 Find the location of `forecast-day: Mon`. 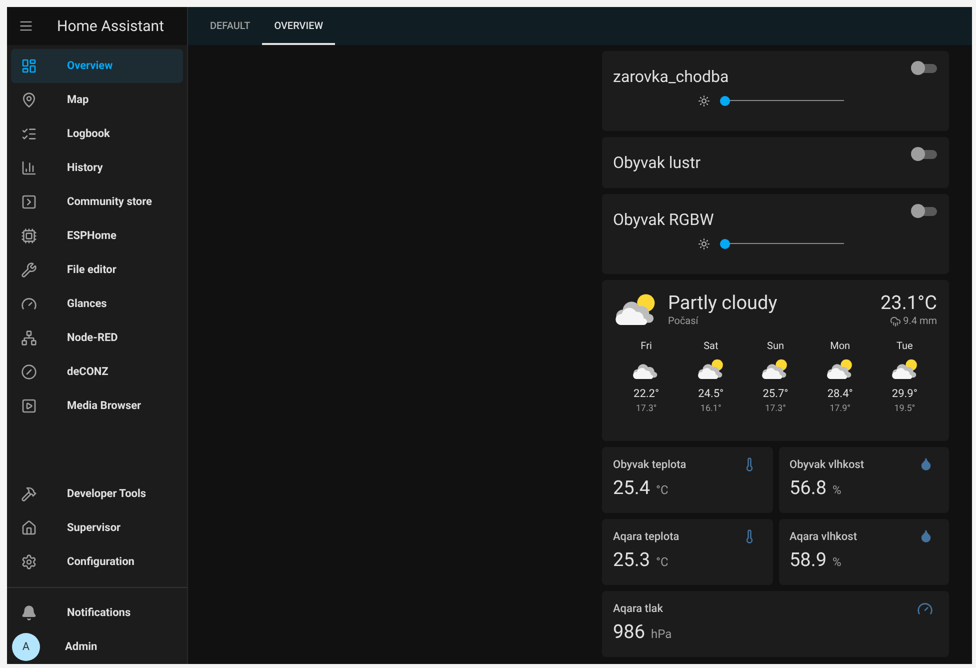

forecast-day: Mon is located at coordinates (840, 346).